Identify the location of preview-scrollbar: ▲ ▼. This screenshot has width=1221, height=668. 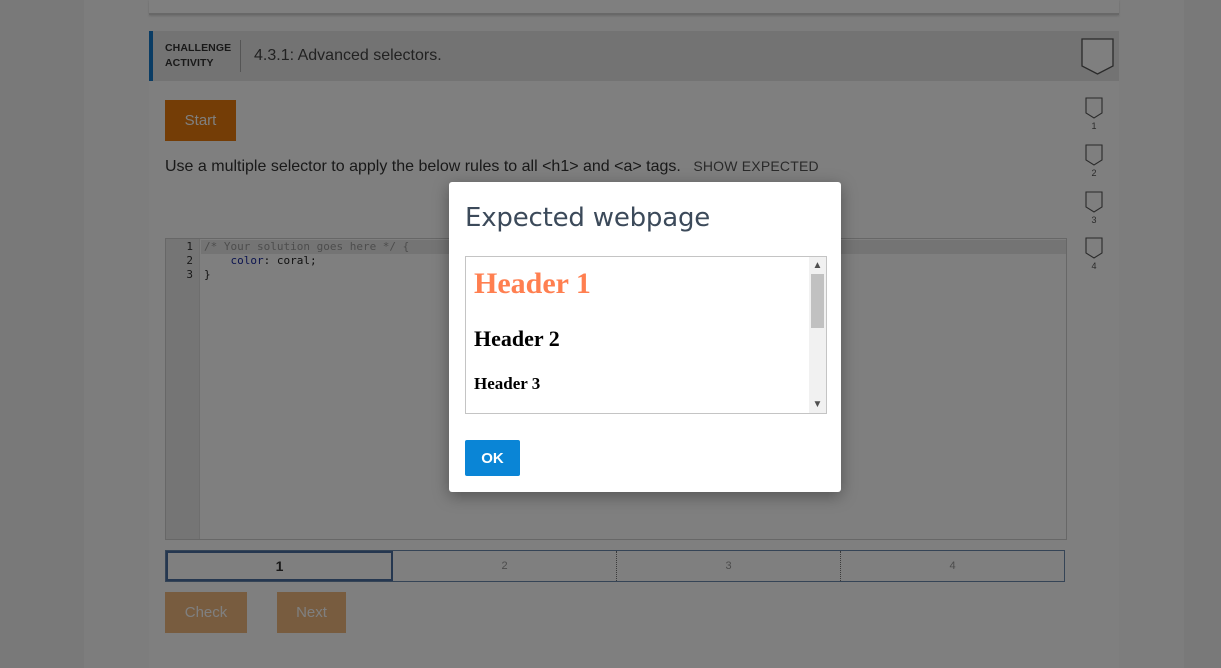
(817, 335).